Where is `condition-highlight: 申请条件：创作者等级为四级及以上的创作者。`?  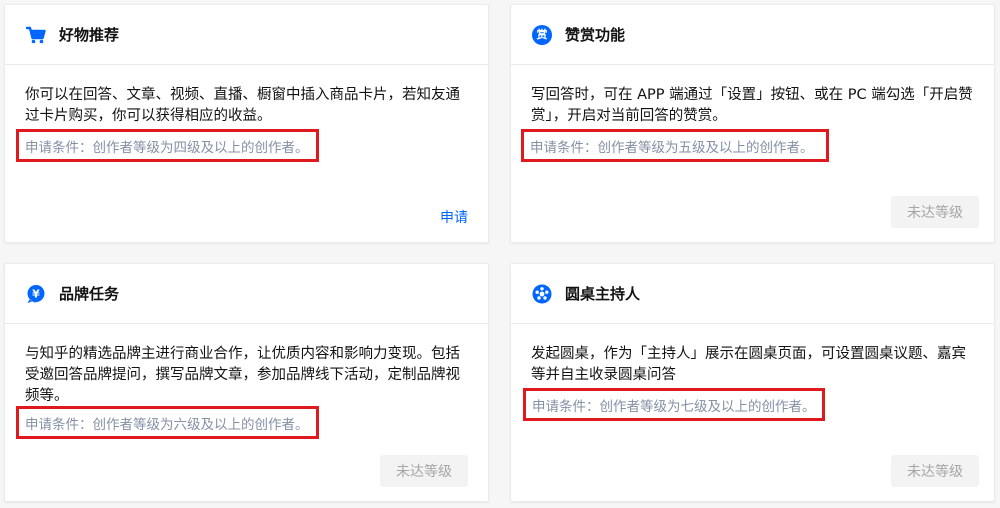 condition-highlight: 申请条件：创作者等级为四级及以上的创作者。 is located at coordinates (167, 145).